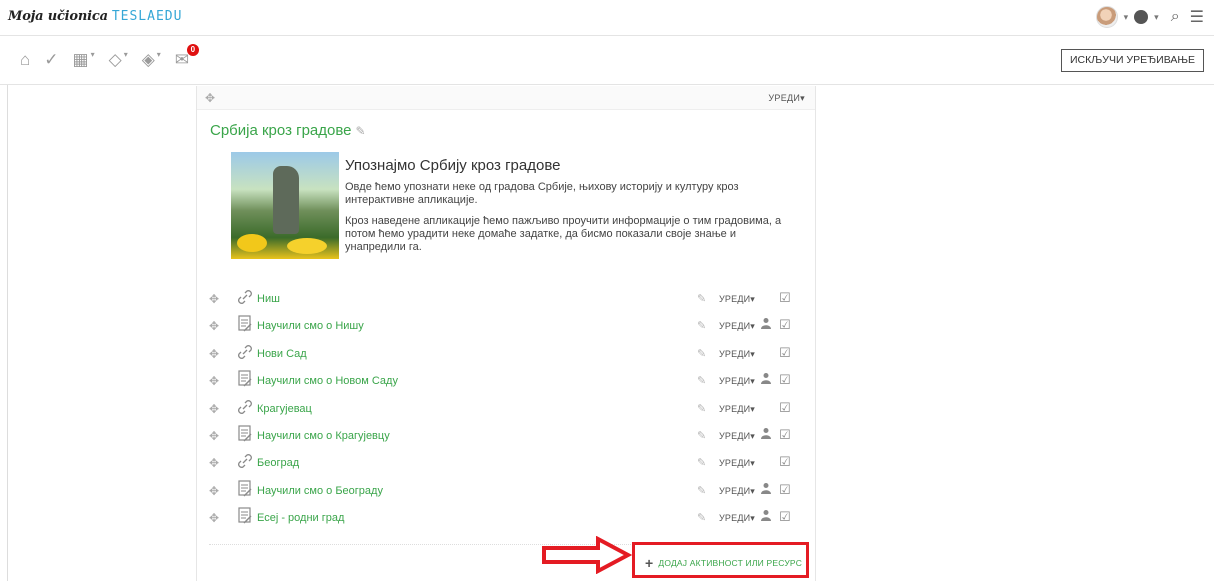 The image size is (1214, 581). Describe the element at coordinates (151, 60) in the screenshot. I see `graduation-cap-settings-icon: ◈ ▾` at that location.